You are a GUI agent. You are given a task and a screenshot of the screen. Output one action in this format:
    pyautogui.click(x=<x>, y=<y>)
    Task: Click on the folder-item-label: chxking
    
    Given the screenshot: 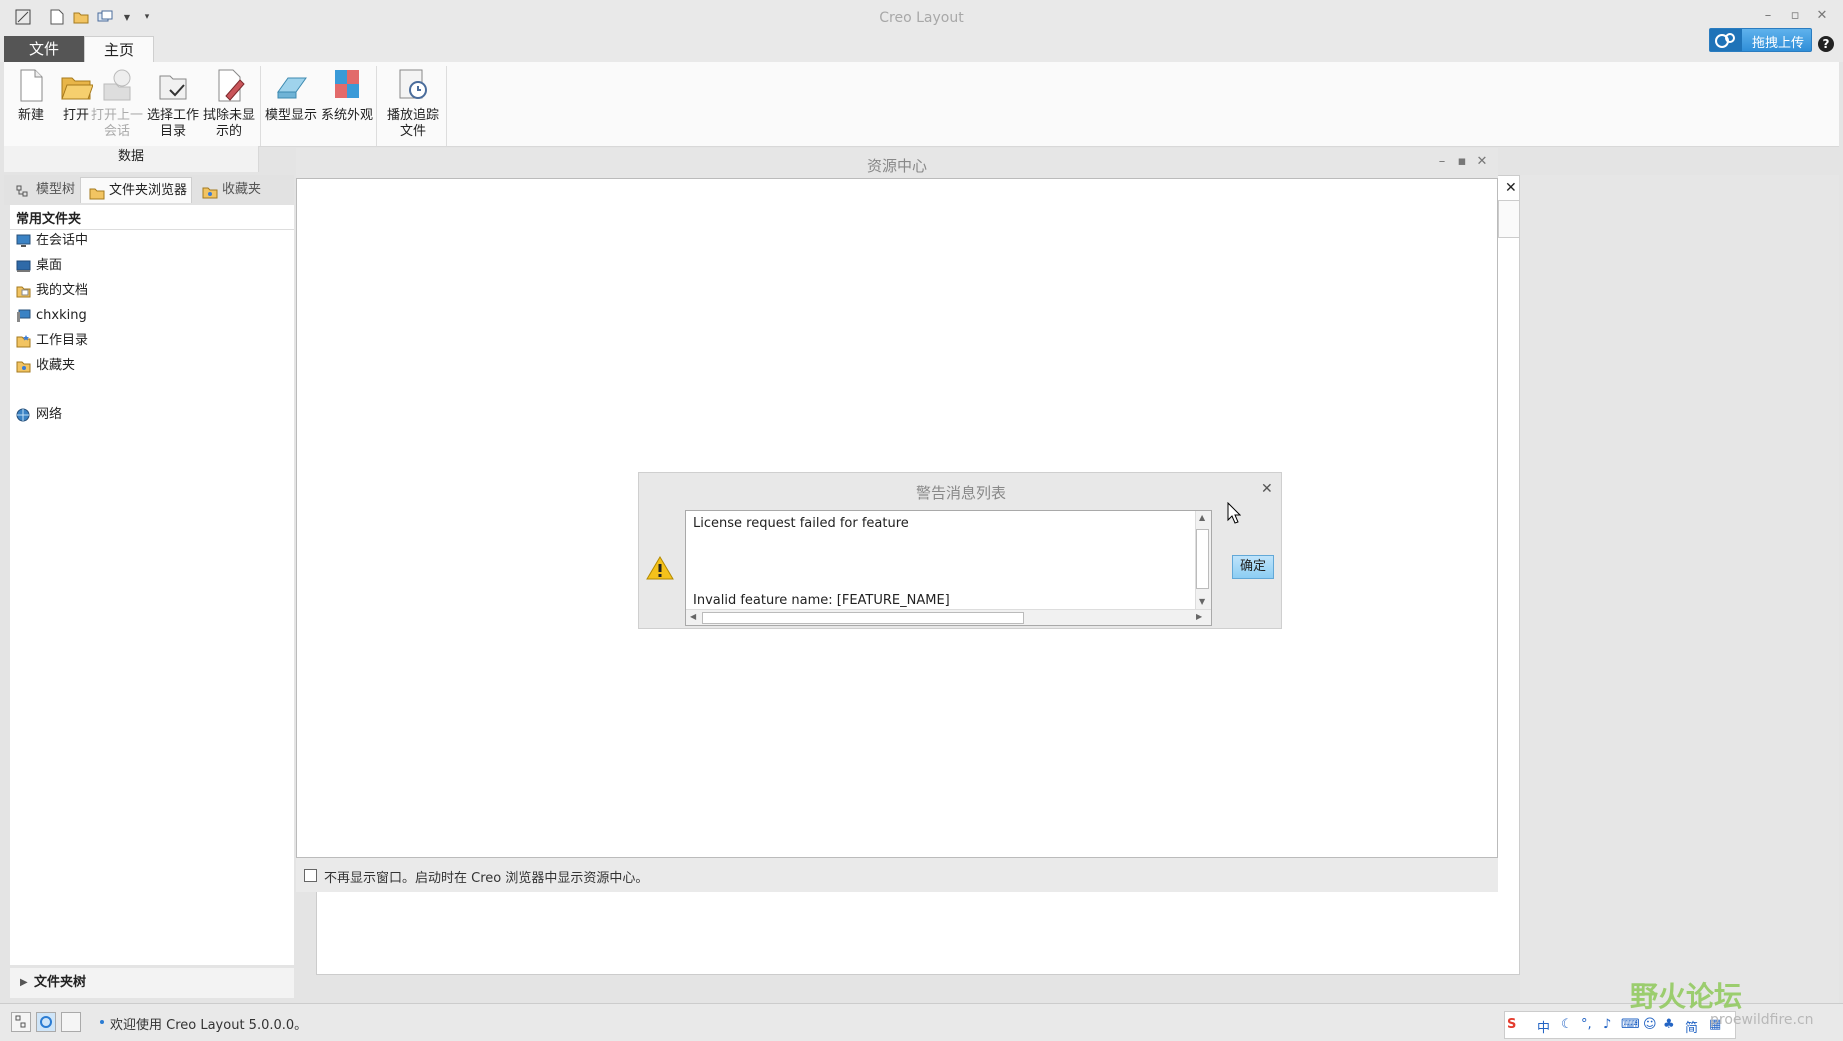 What is the action you would take?
    pyautogui.click(x=61, y=315)
    